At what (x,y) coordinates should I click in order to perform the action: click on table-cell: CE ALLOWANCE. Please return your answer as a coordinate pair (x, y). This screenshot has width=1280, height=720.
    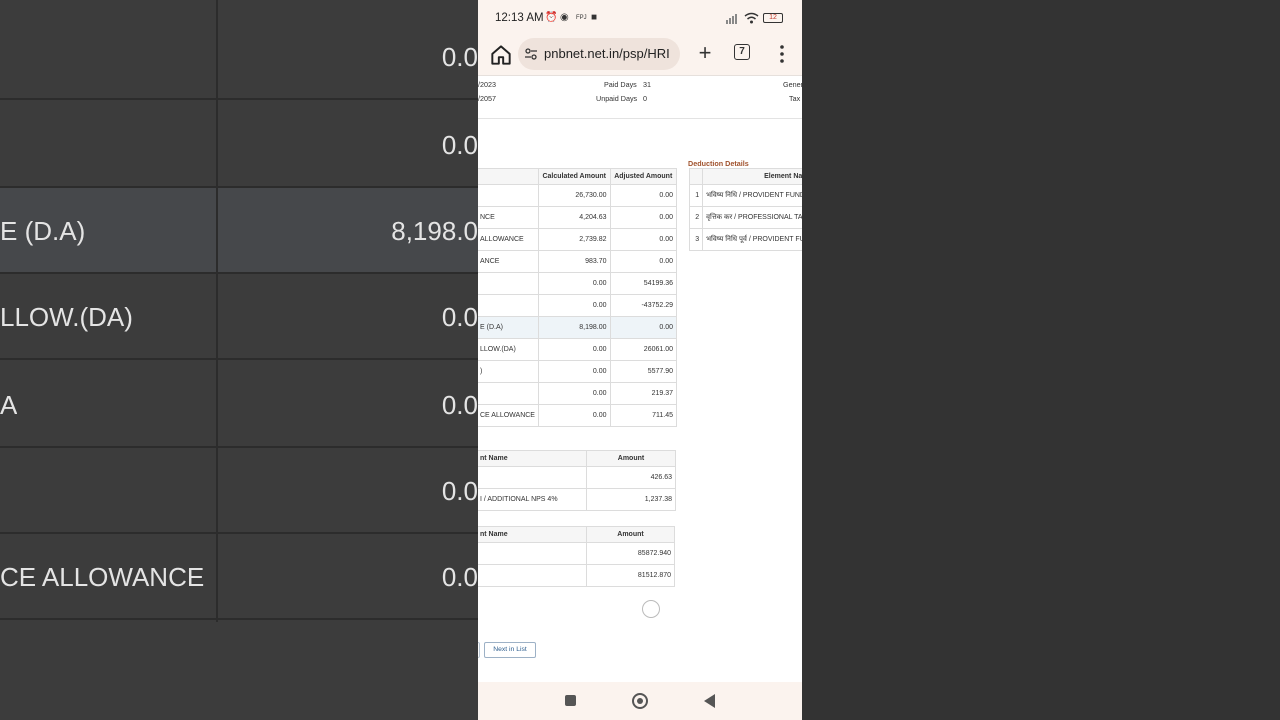
    Looking at the image, I should click on (508, 415).